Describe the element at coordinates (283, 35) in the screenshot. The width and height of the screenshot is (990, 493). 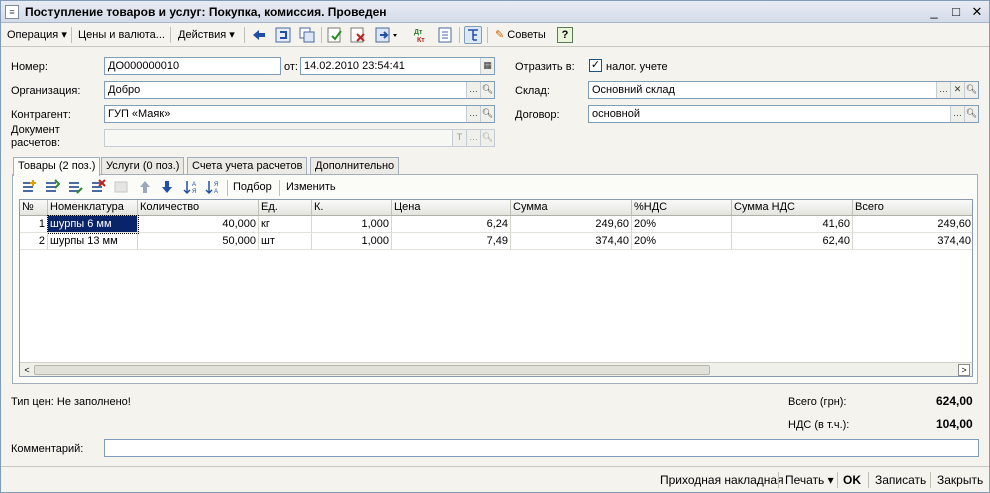
I see `refresh-icon` at that location.